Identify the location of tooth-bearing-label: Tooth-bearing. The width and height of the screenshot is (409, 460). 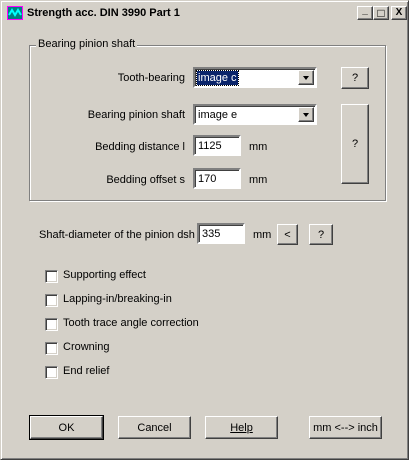
(151, 78).